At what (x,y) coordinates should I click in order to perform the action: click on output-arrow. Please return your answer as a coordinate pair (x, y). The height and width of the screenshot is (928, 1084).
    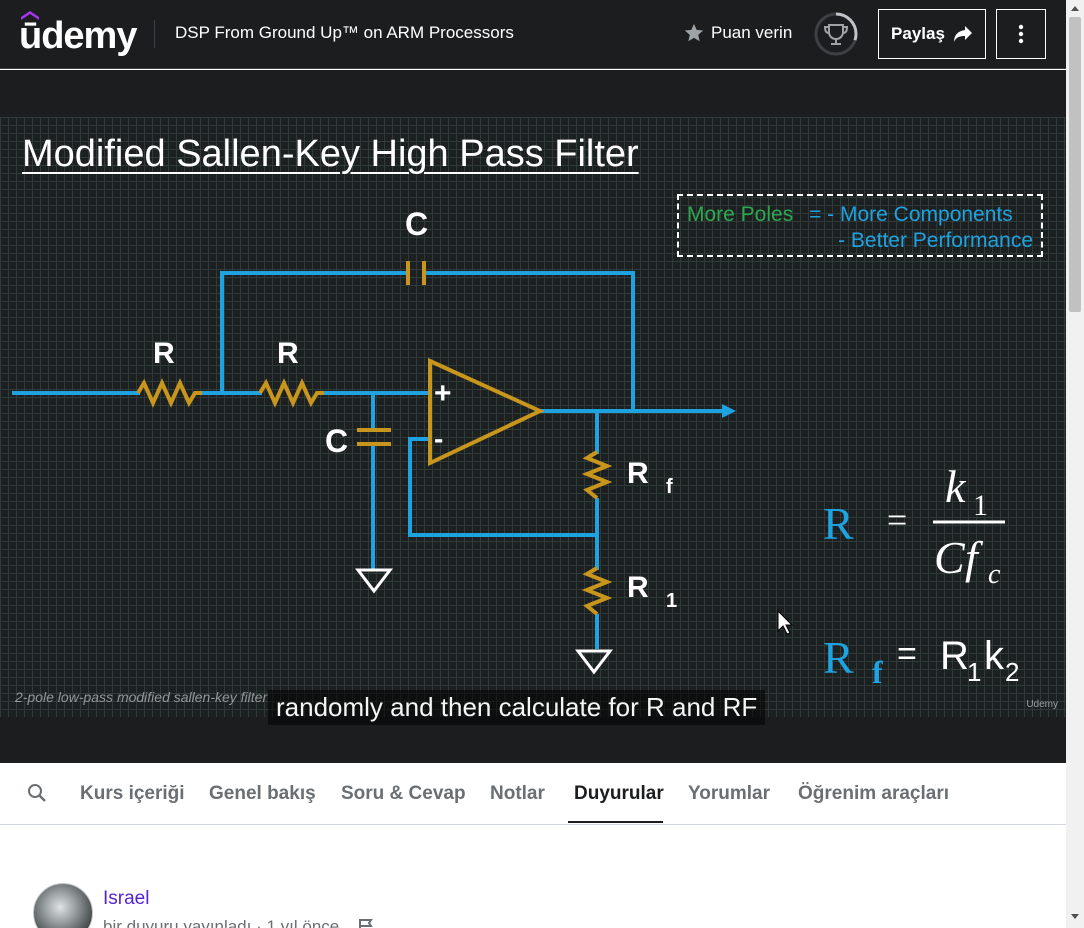
    Looking at the image, I should click on (729, 411).